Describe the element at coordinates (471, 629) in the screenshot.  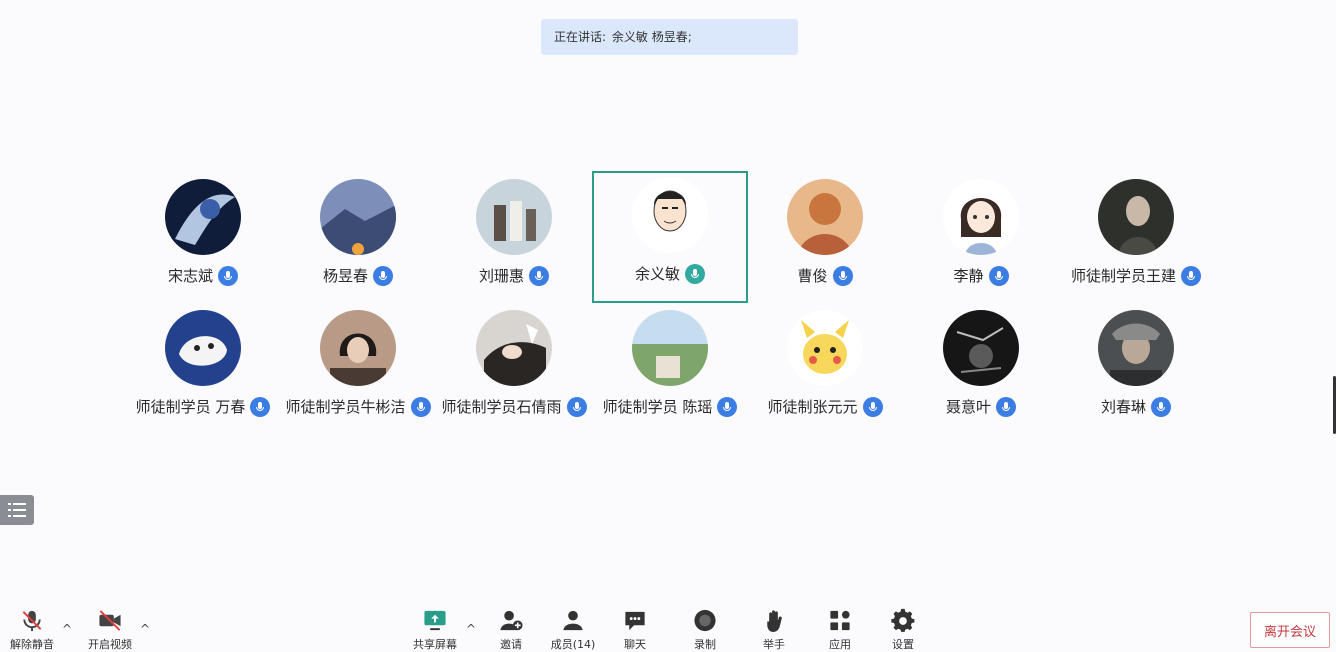
I see `share-options-chevron-icon: ^` at that location.